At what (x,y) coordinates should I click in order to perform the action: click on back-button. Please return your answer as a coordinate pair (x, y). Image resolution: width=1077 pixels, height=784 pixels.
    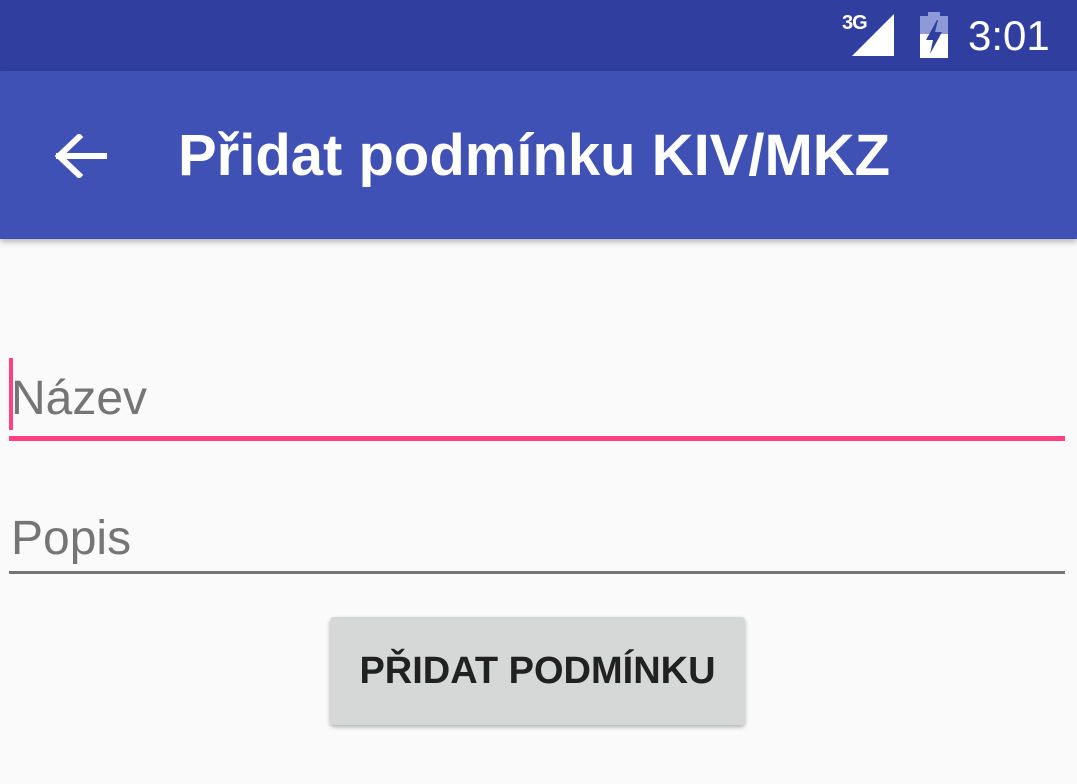
    Looking at the image, I should click on (81, 156).